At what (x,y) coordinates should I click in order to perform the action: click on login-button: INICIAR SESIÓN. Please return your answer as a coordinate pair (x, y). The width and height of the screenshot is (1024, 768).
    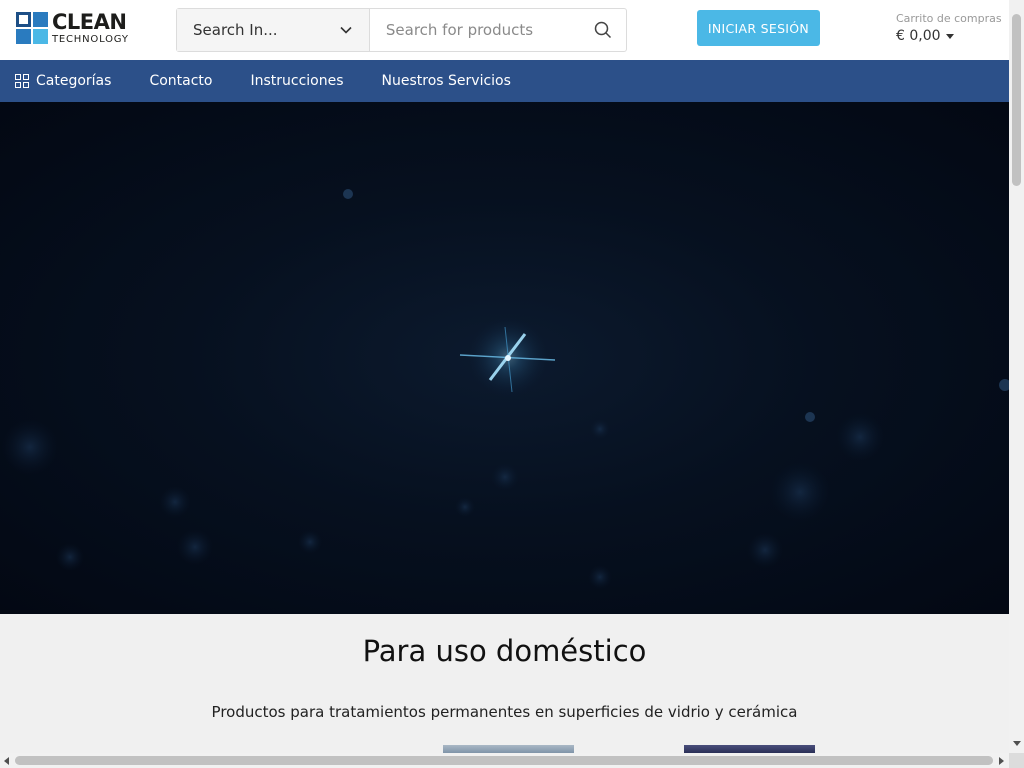
    Looking at the image, I should click on (758, 28).